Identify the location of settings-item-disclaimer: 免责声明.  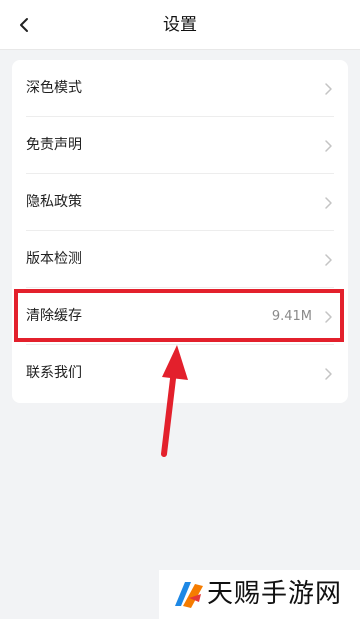
(180, 145).